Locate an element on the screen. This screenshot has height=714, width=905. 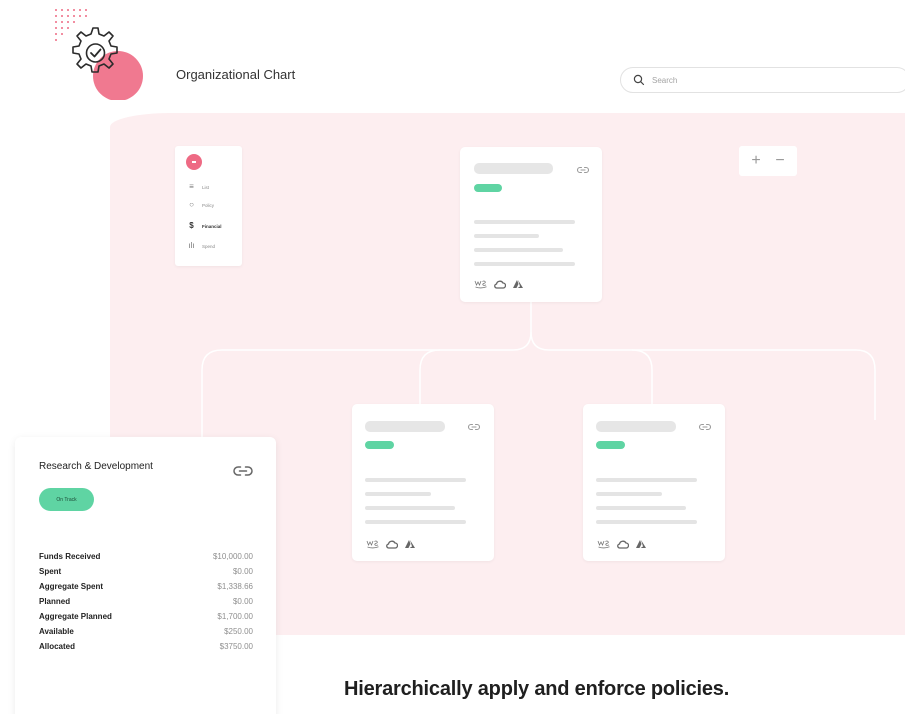
row-label: Planned is located at coordinates (55, 601).